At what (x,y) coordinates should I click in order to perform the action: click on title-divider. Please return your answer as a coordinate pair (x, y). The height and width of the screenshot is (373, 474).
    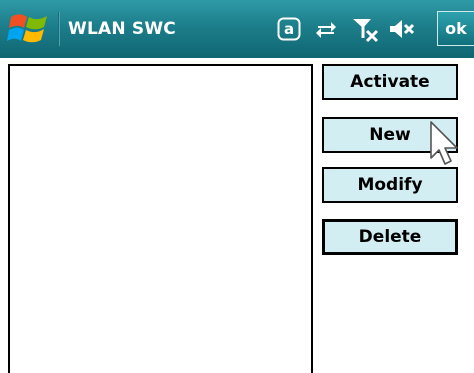
    Looking at the image, I should click on (59, 29).